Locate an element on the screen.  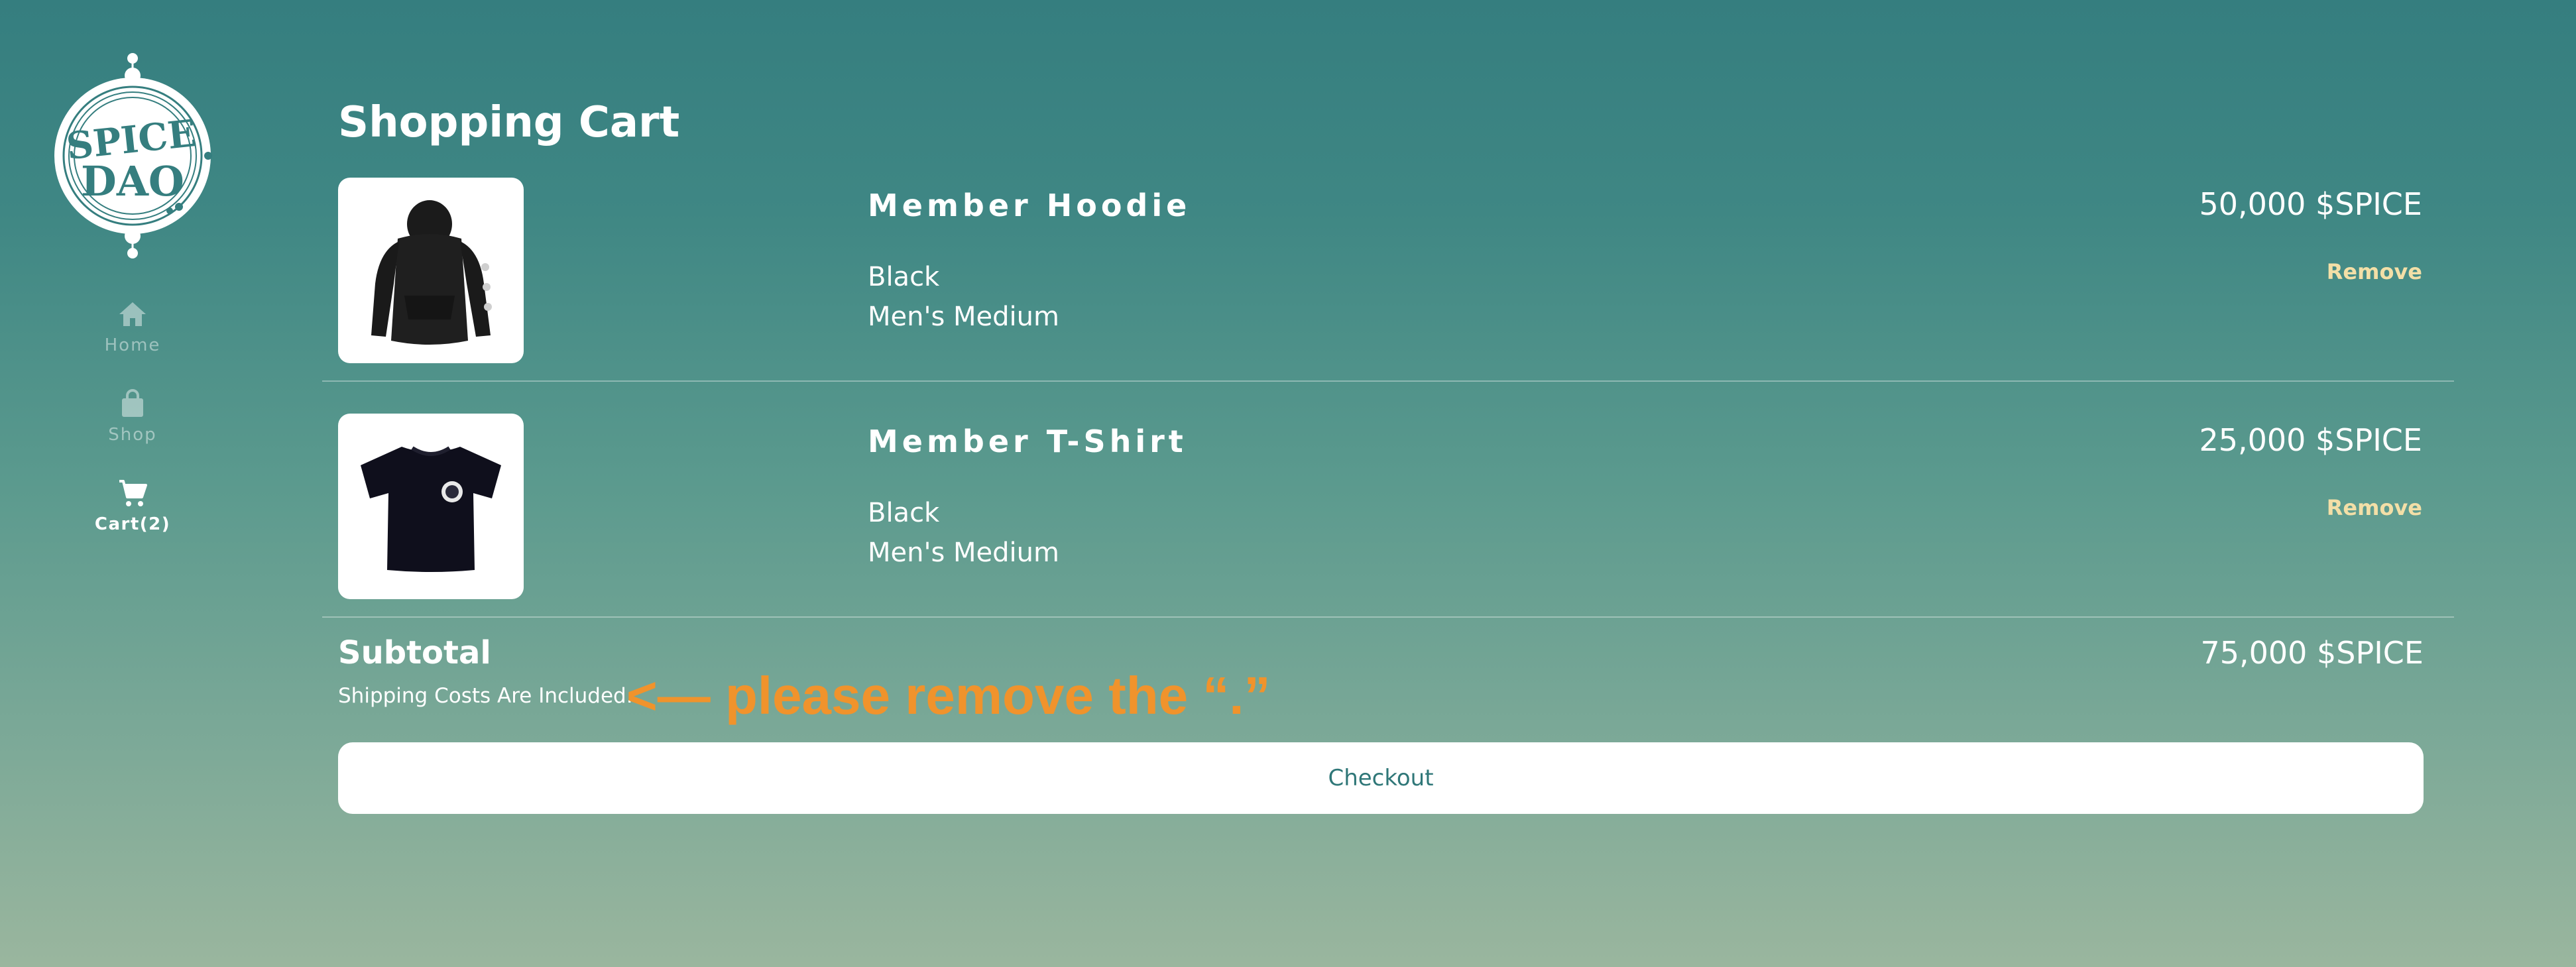
nav-home-label: Home is located at coordinates (132, 345).